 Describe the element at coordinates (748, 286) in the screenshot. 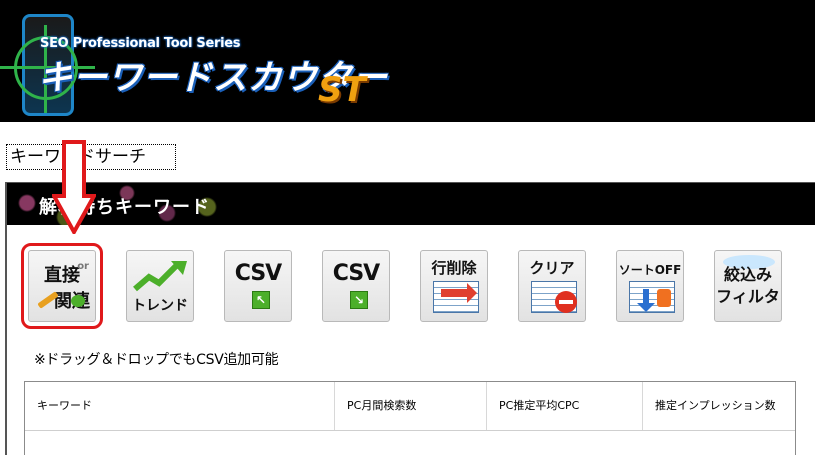

I see `filter-button: 絞込み フィルタ` at that location.